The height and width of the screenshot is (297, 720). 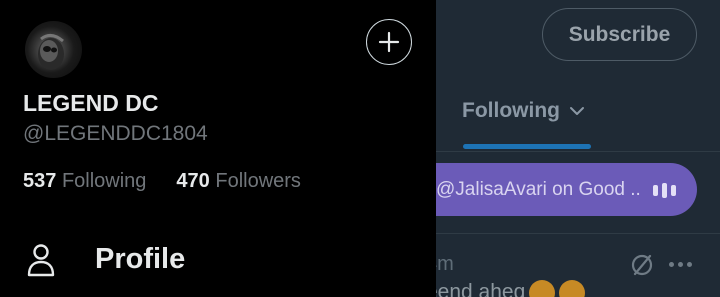 I want to click on add-account-button, so click(x=389, y=42).